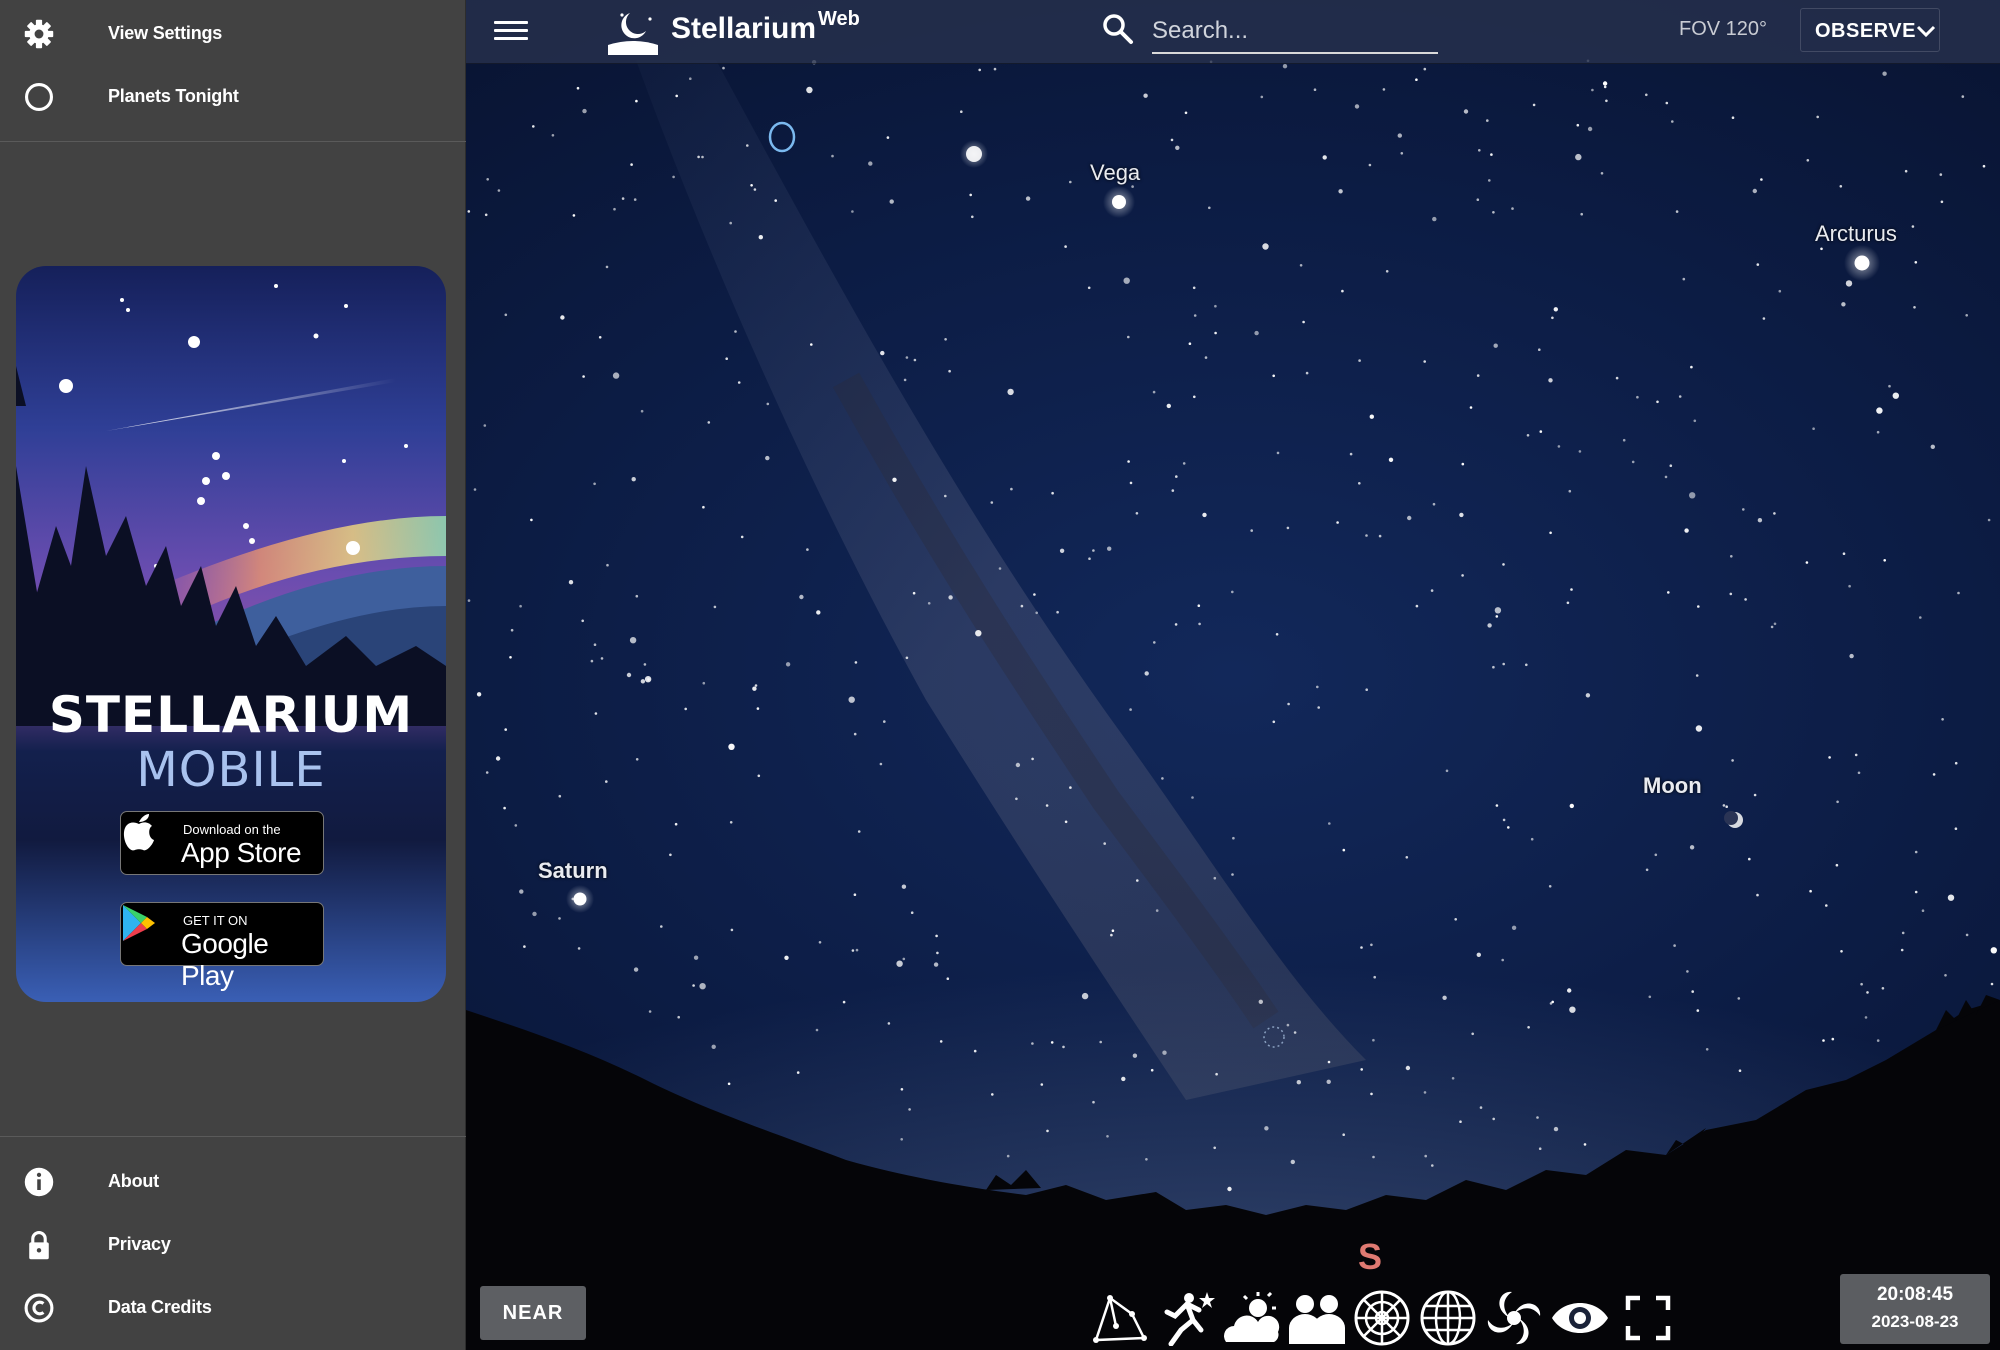  I want to click on arcturus-star, so click(1862, 263).